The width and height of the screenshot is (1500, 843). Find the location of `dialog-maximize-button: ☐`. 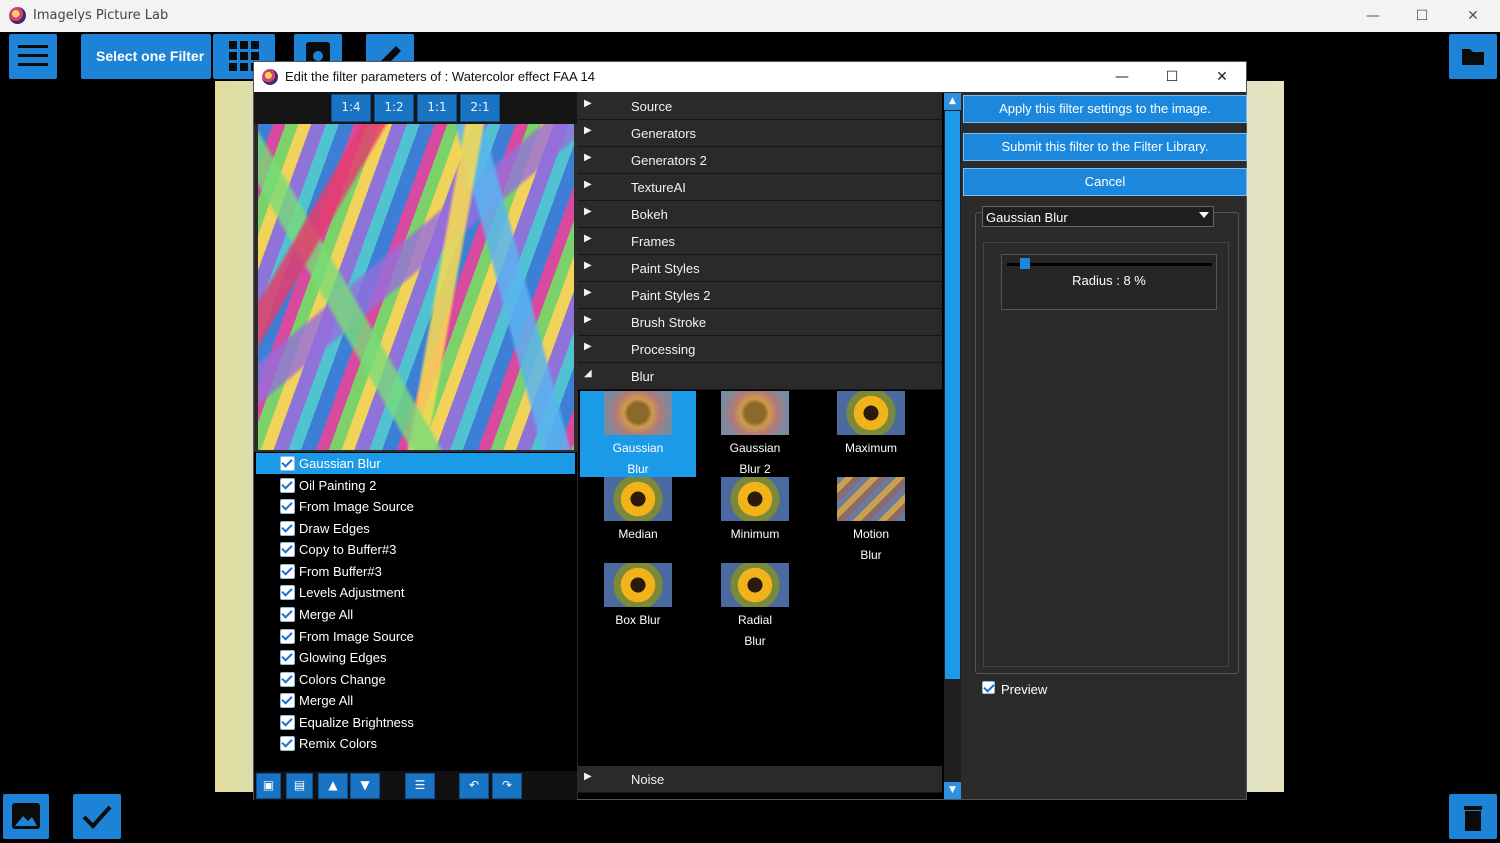

dialog-maximize-button: ☐ is located at coordinates (1172, 77).